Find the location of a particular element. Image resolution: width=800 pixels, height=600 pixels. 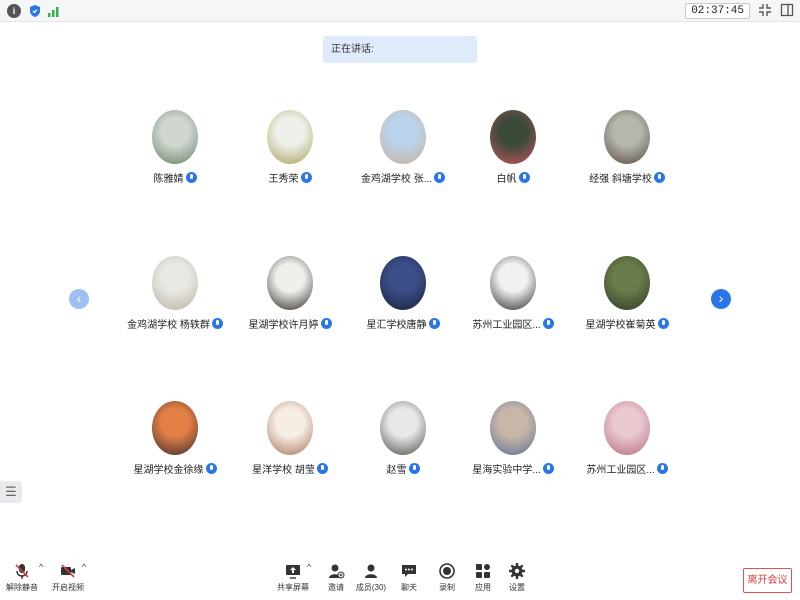

participant-name: 星洋学校 胡莹 is located at coordinates (283, 470).